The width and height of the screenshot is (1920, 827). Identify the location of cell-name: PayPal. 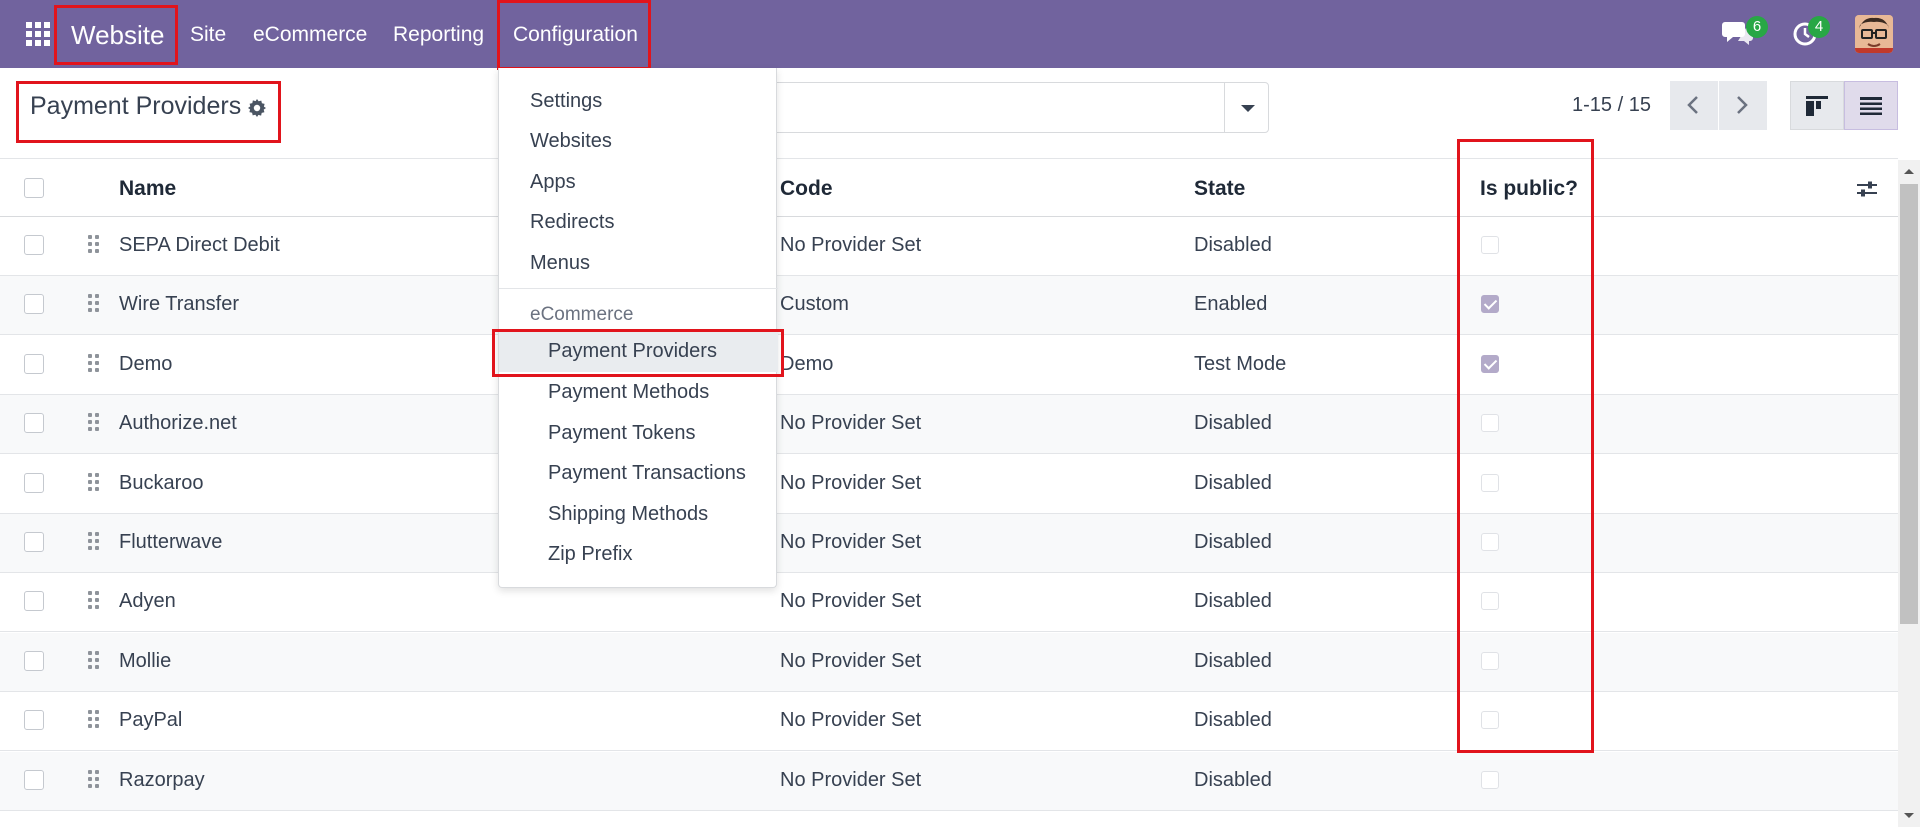
(151, 720).